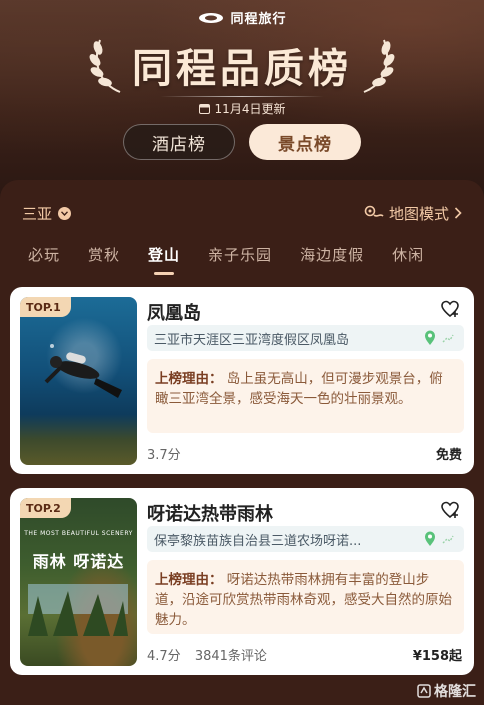 The width and height of the screenshot is (484, 705). I want to click on category-tabs: 必玩 赏秋 登山 亲子乐园 海边度假 休闲, so click(242, 260).